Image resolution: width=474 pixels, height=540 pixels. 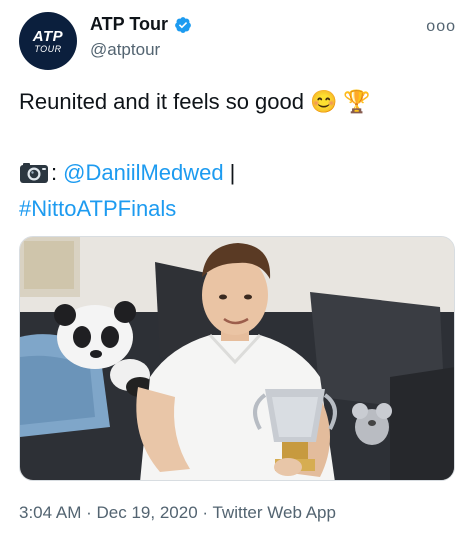 I want to click on photo-credit-line: : @DaniilMedwed |, so click(x=127, y=173).